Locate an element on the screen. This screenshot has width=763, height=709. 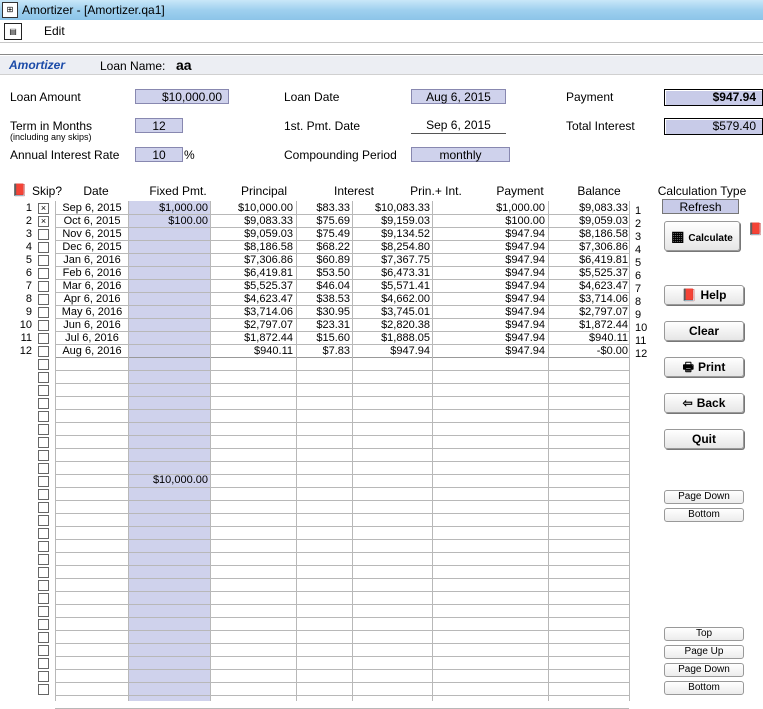
payment-label: Payment is located at coordinates (590, 97).